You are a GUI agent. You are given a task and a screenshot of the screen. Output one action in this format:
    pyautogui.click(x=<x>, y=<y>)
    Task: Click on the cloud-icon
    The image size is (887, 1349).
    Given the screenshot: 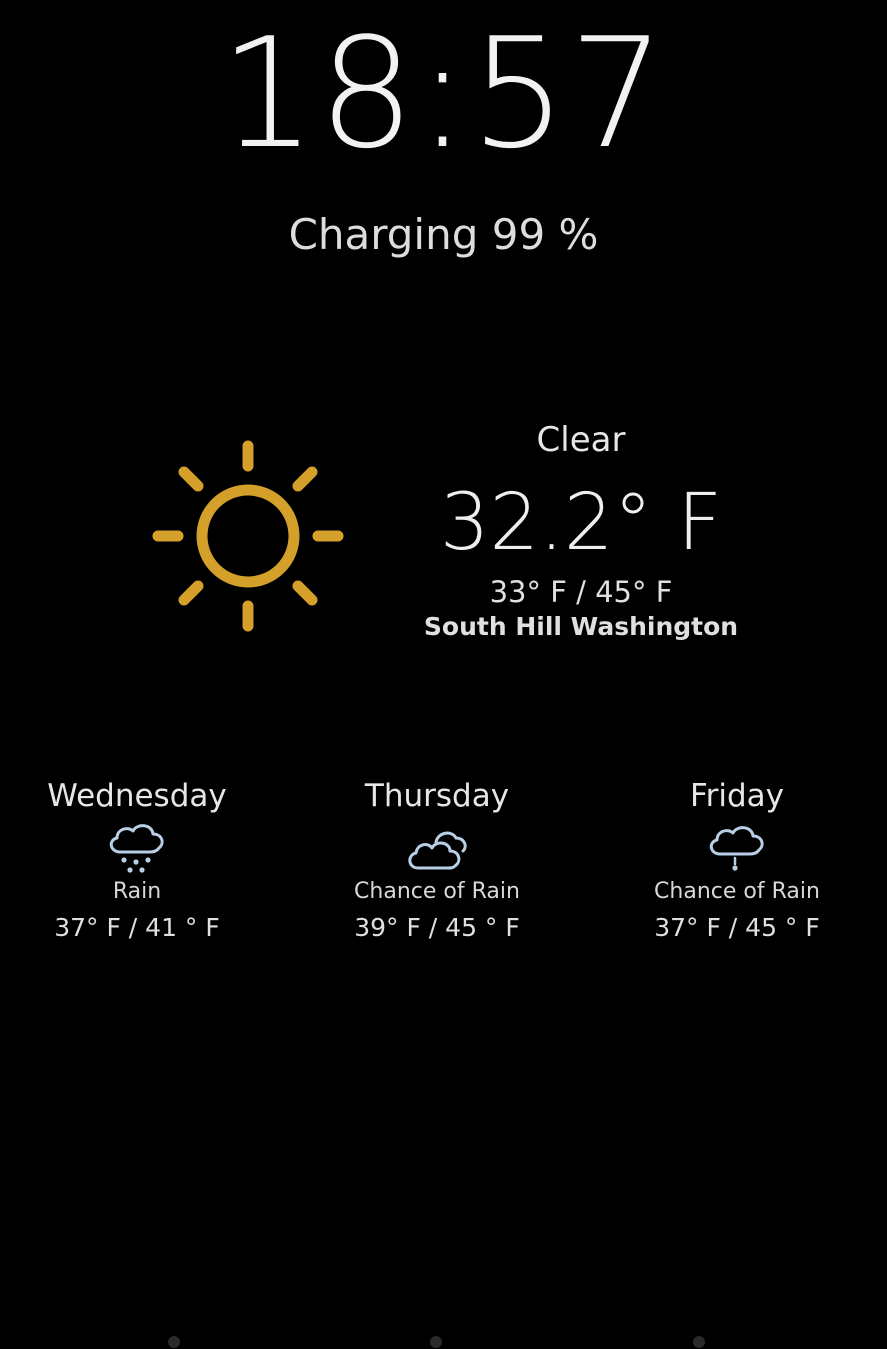 What is the action you would take?
    pyautogui.click(x=437, y=850)
    